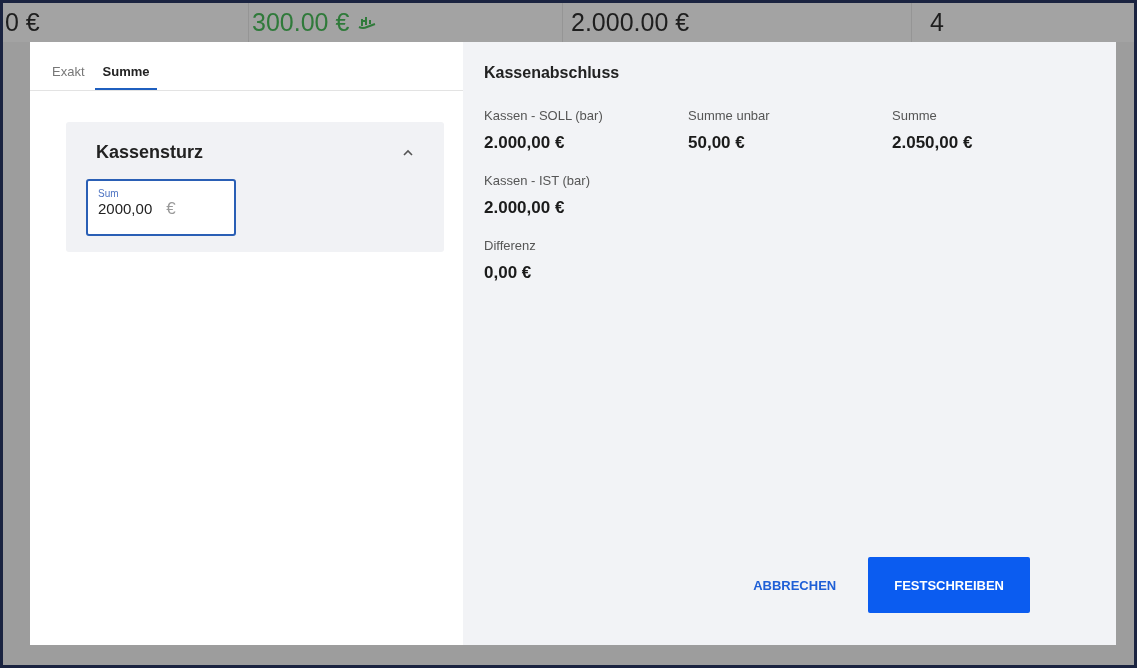 This screenshot has height=668, width=1137. Describe the element at coordinates (949, 585) in the screenshot. I see `commit-button: FESTSCHREIBEN` at that location.